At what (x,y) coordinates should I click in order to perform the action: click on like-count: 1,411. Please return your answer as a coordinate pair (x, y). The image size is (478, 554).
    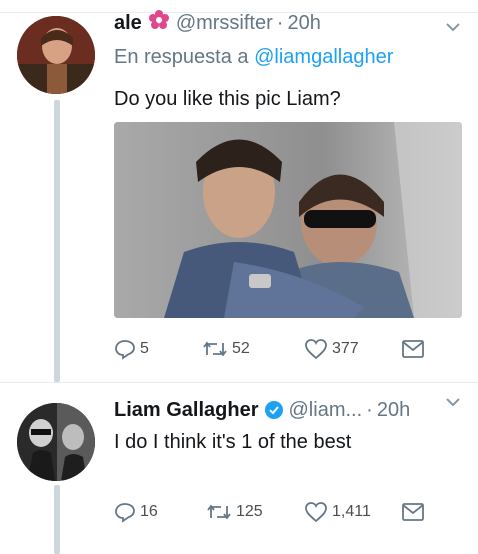
    Looking at the image, I should click on (351, 511).